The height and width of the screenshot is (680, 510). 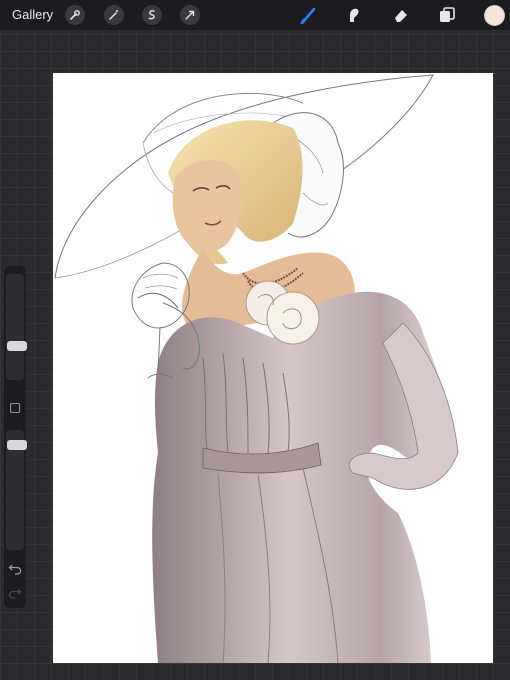 I want to click on left-sidebar, so click(x=15, y=437).